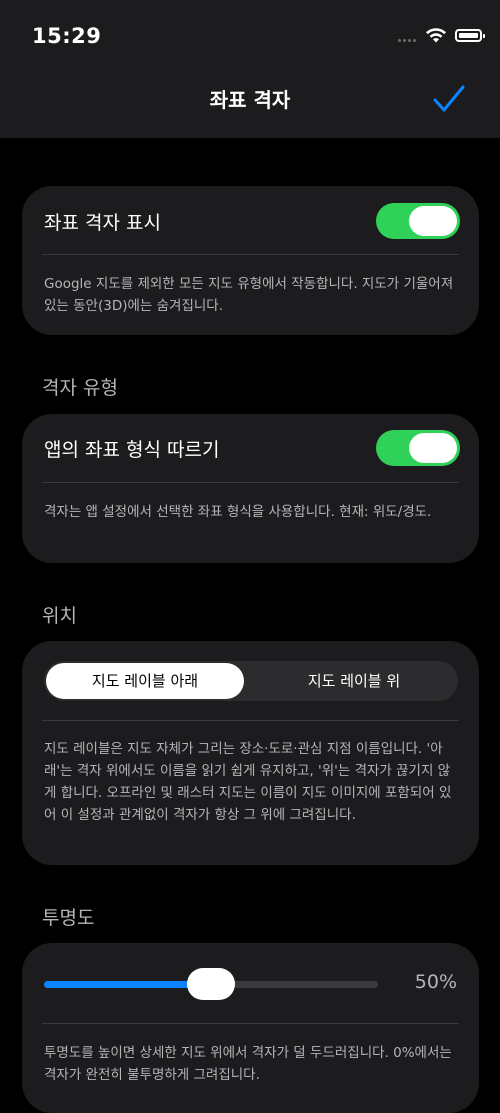  I want to click on grid-type-note: 격자는 앱 설정에서 선택한 좌표 형식을 사용합니다. 현재: 위도/경도., so click(238, 512).